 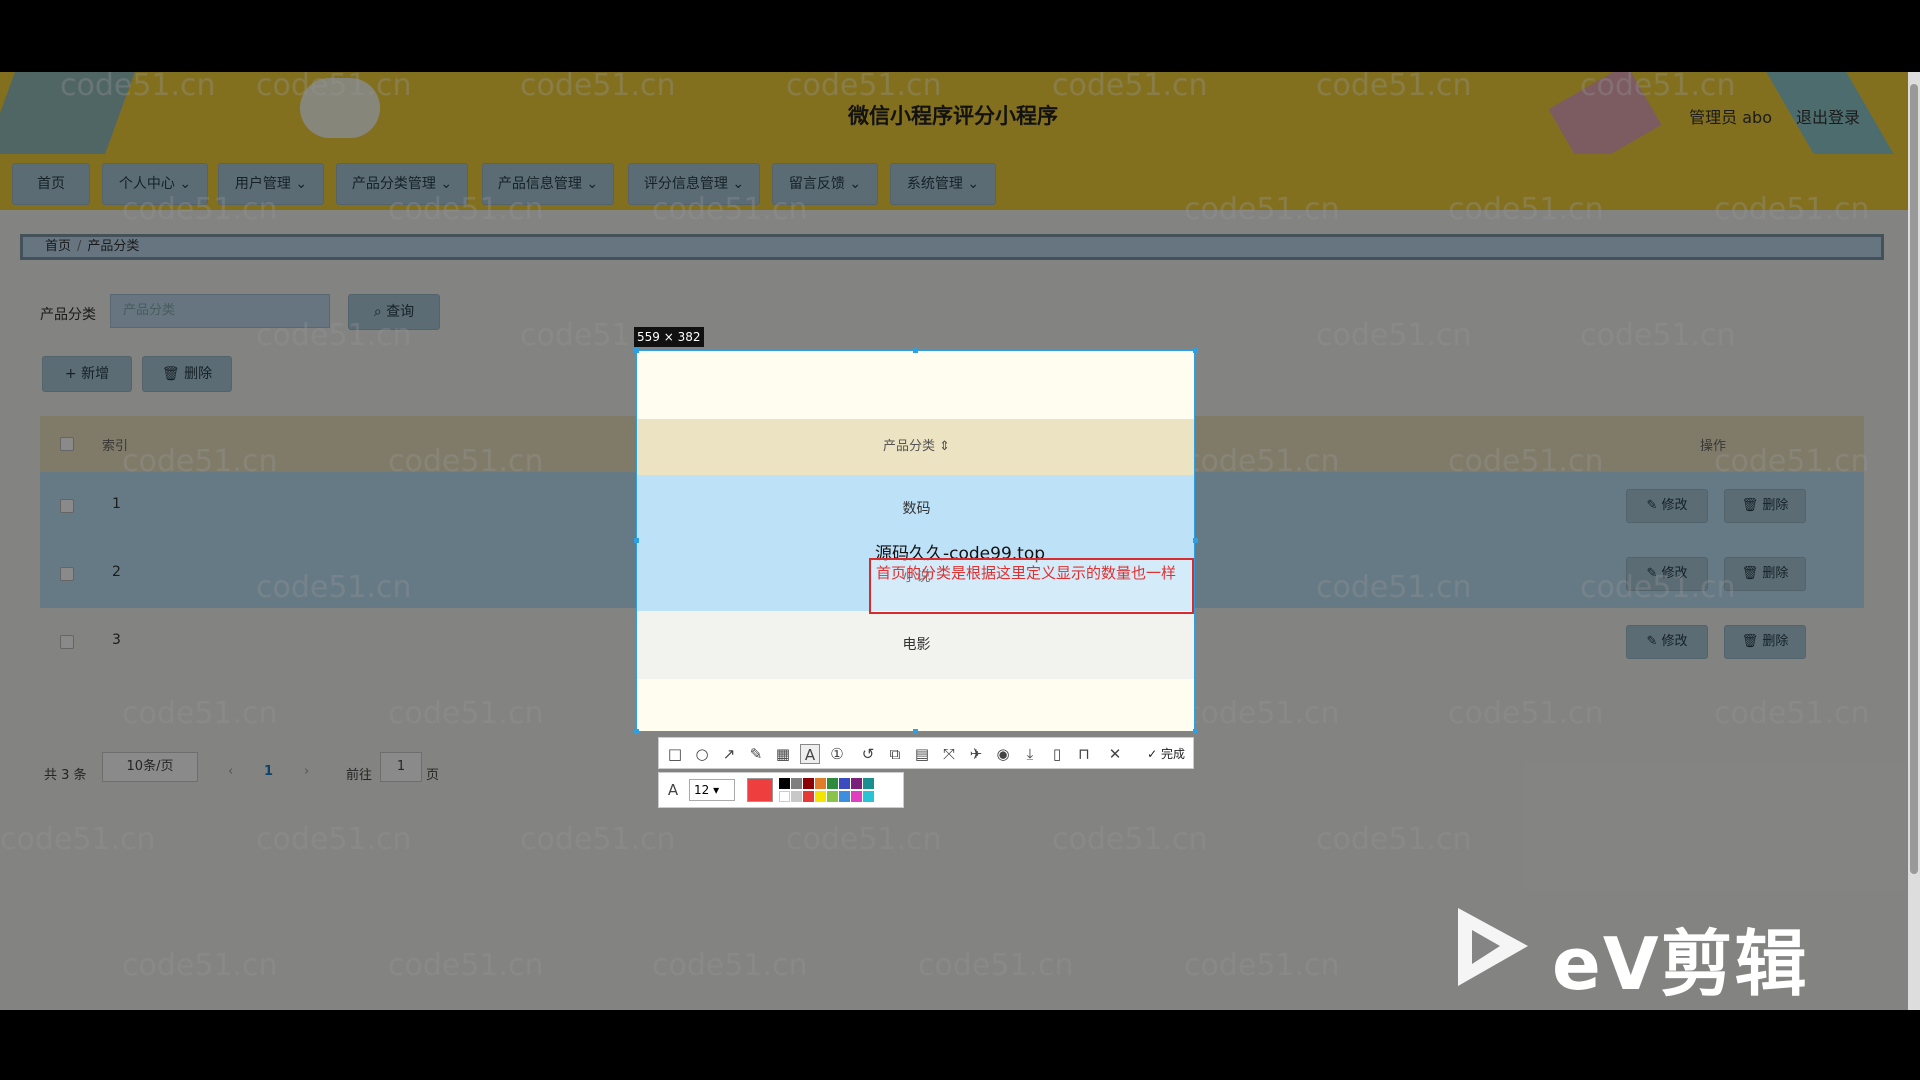 What do you see at coordinates (712, 790) in the screenshot?
I see `font-size-select: 12 ▾` at bounding box center [712, 790].